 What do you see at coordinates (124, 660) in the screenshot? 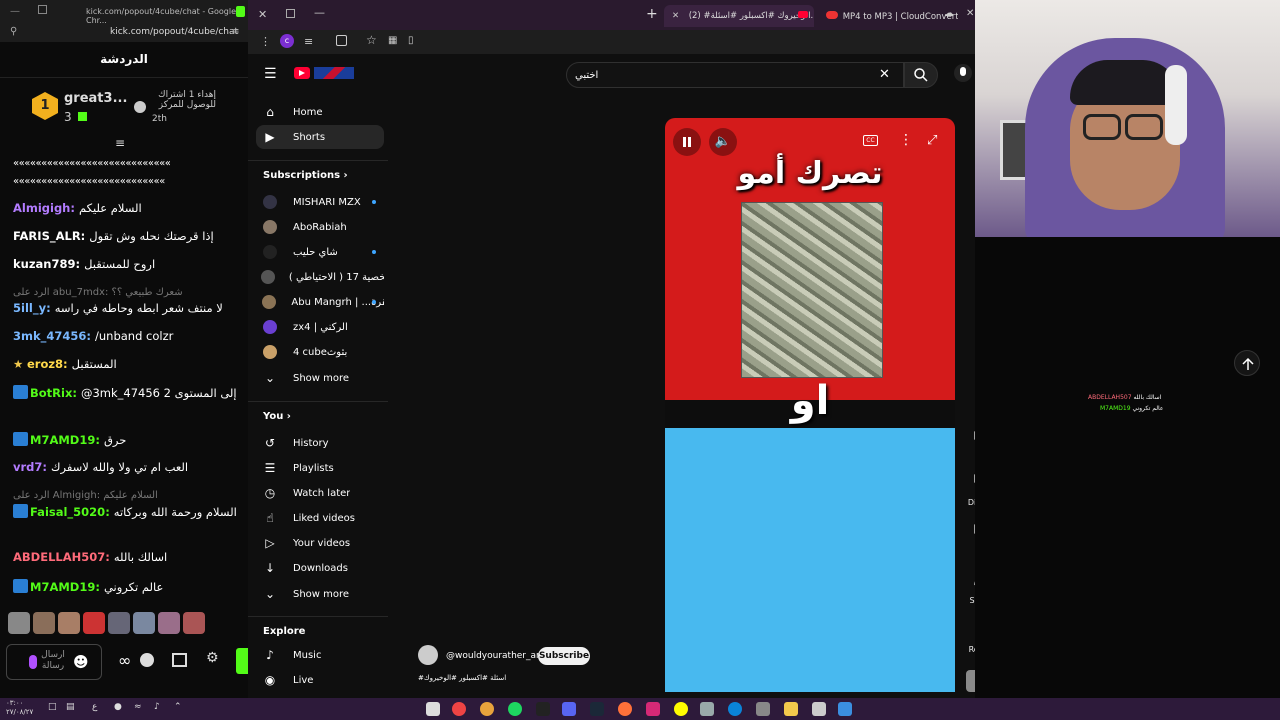
I see `infinity-icon: ∞` at bounding box center [124, 660].